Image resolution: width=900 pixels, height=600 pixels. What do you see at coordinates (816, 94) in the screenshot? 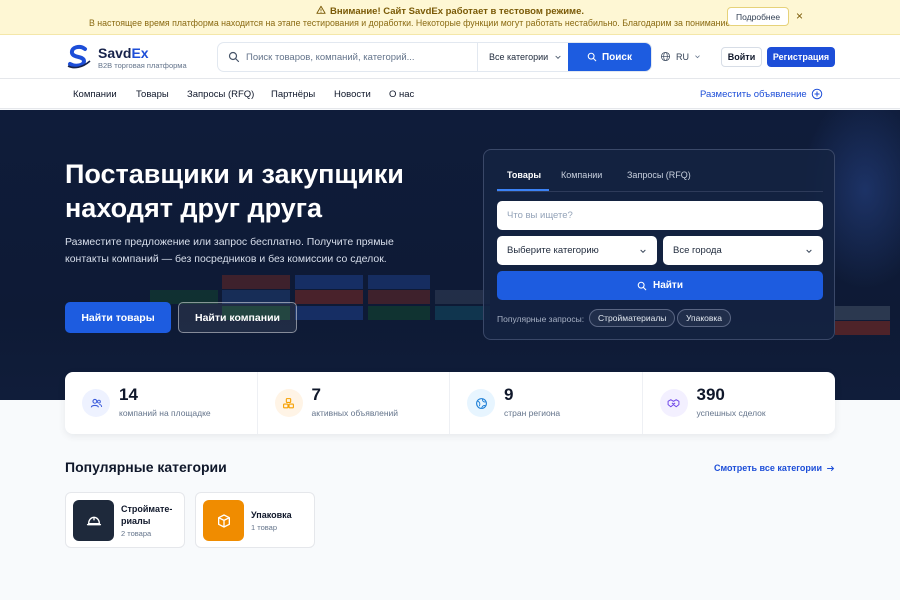
I see `plus-circle-icon` at bounding box center [816, 94].